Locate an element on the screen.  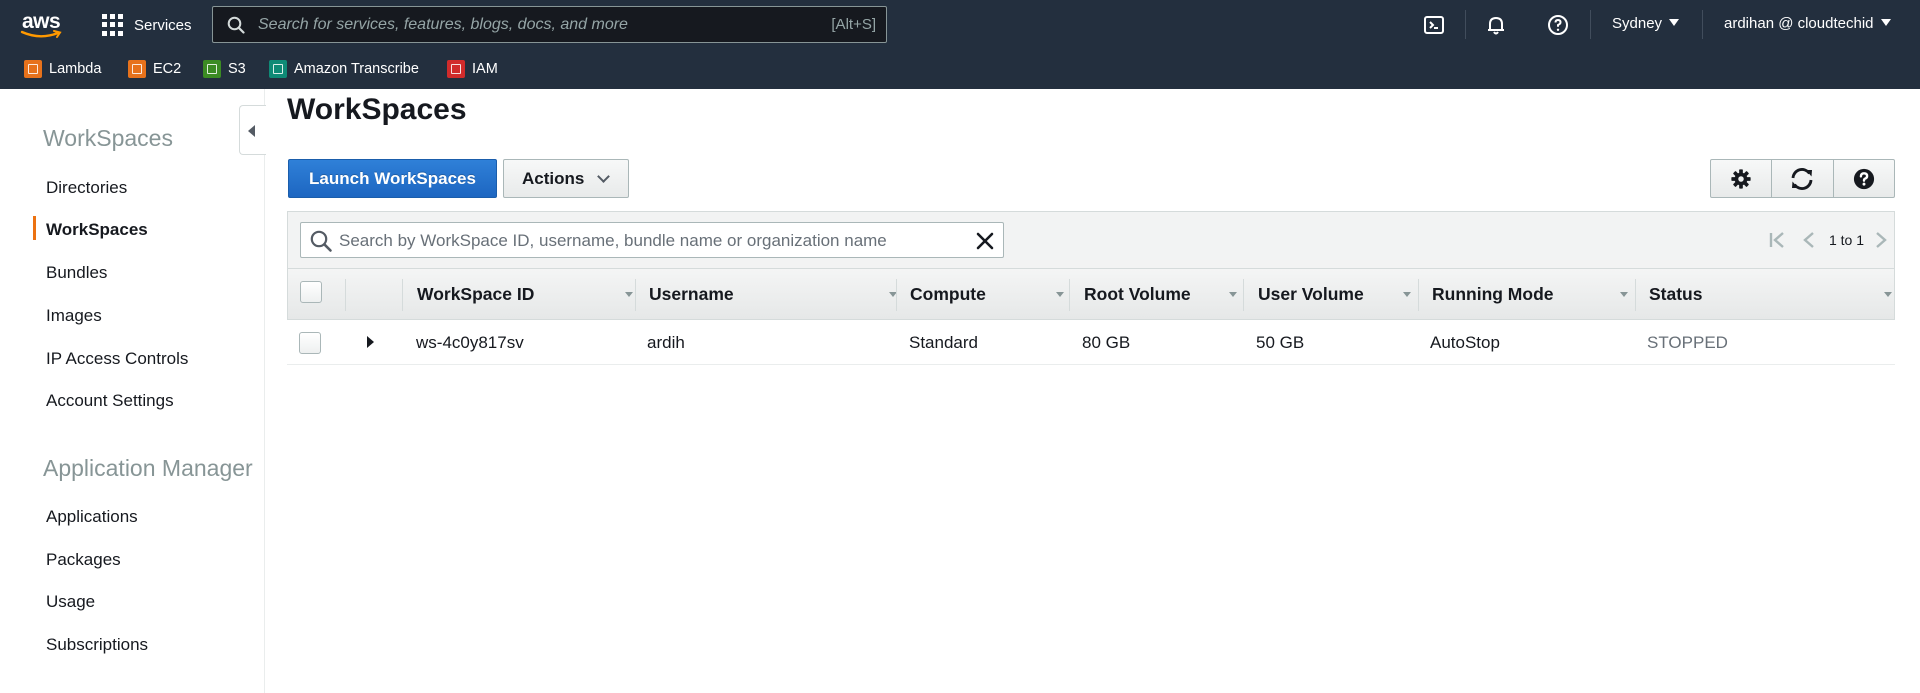
iam-icon is located at coordinates (456, 69).